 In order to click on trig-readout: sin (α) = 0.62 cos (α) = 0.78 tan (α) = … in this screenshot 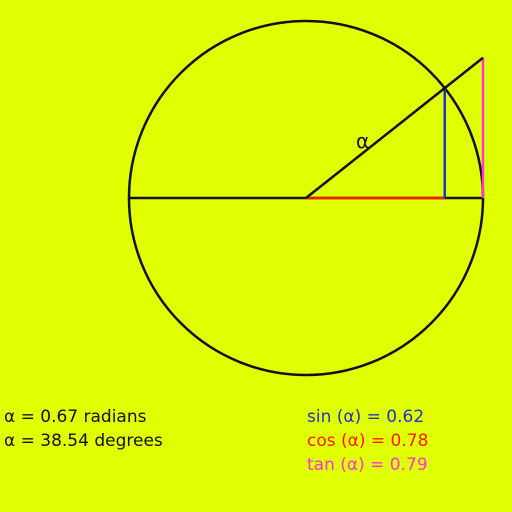, I will do `click(367, 441)`.